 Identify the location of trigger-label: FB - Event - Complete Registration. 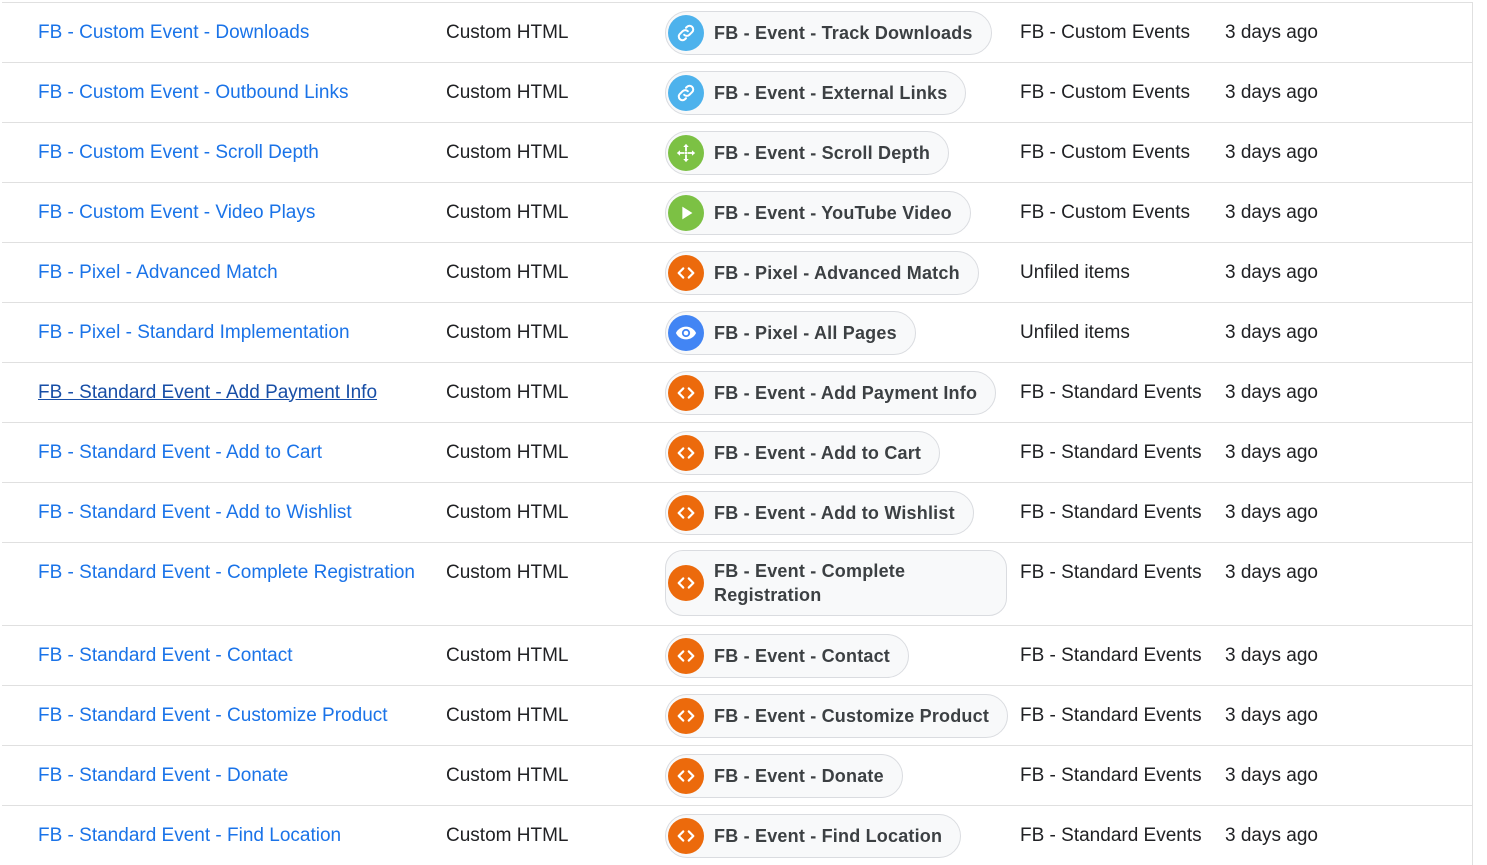
(810, 583).